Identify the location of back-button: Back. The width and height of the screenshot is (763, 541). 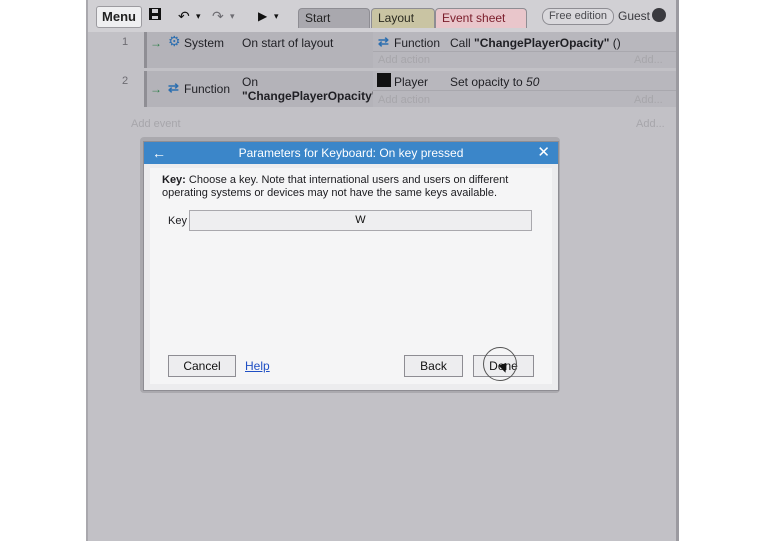
(433, 366).